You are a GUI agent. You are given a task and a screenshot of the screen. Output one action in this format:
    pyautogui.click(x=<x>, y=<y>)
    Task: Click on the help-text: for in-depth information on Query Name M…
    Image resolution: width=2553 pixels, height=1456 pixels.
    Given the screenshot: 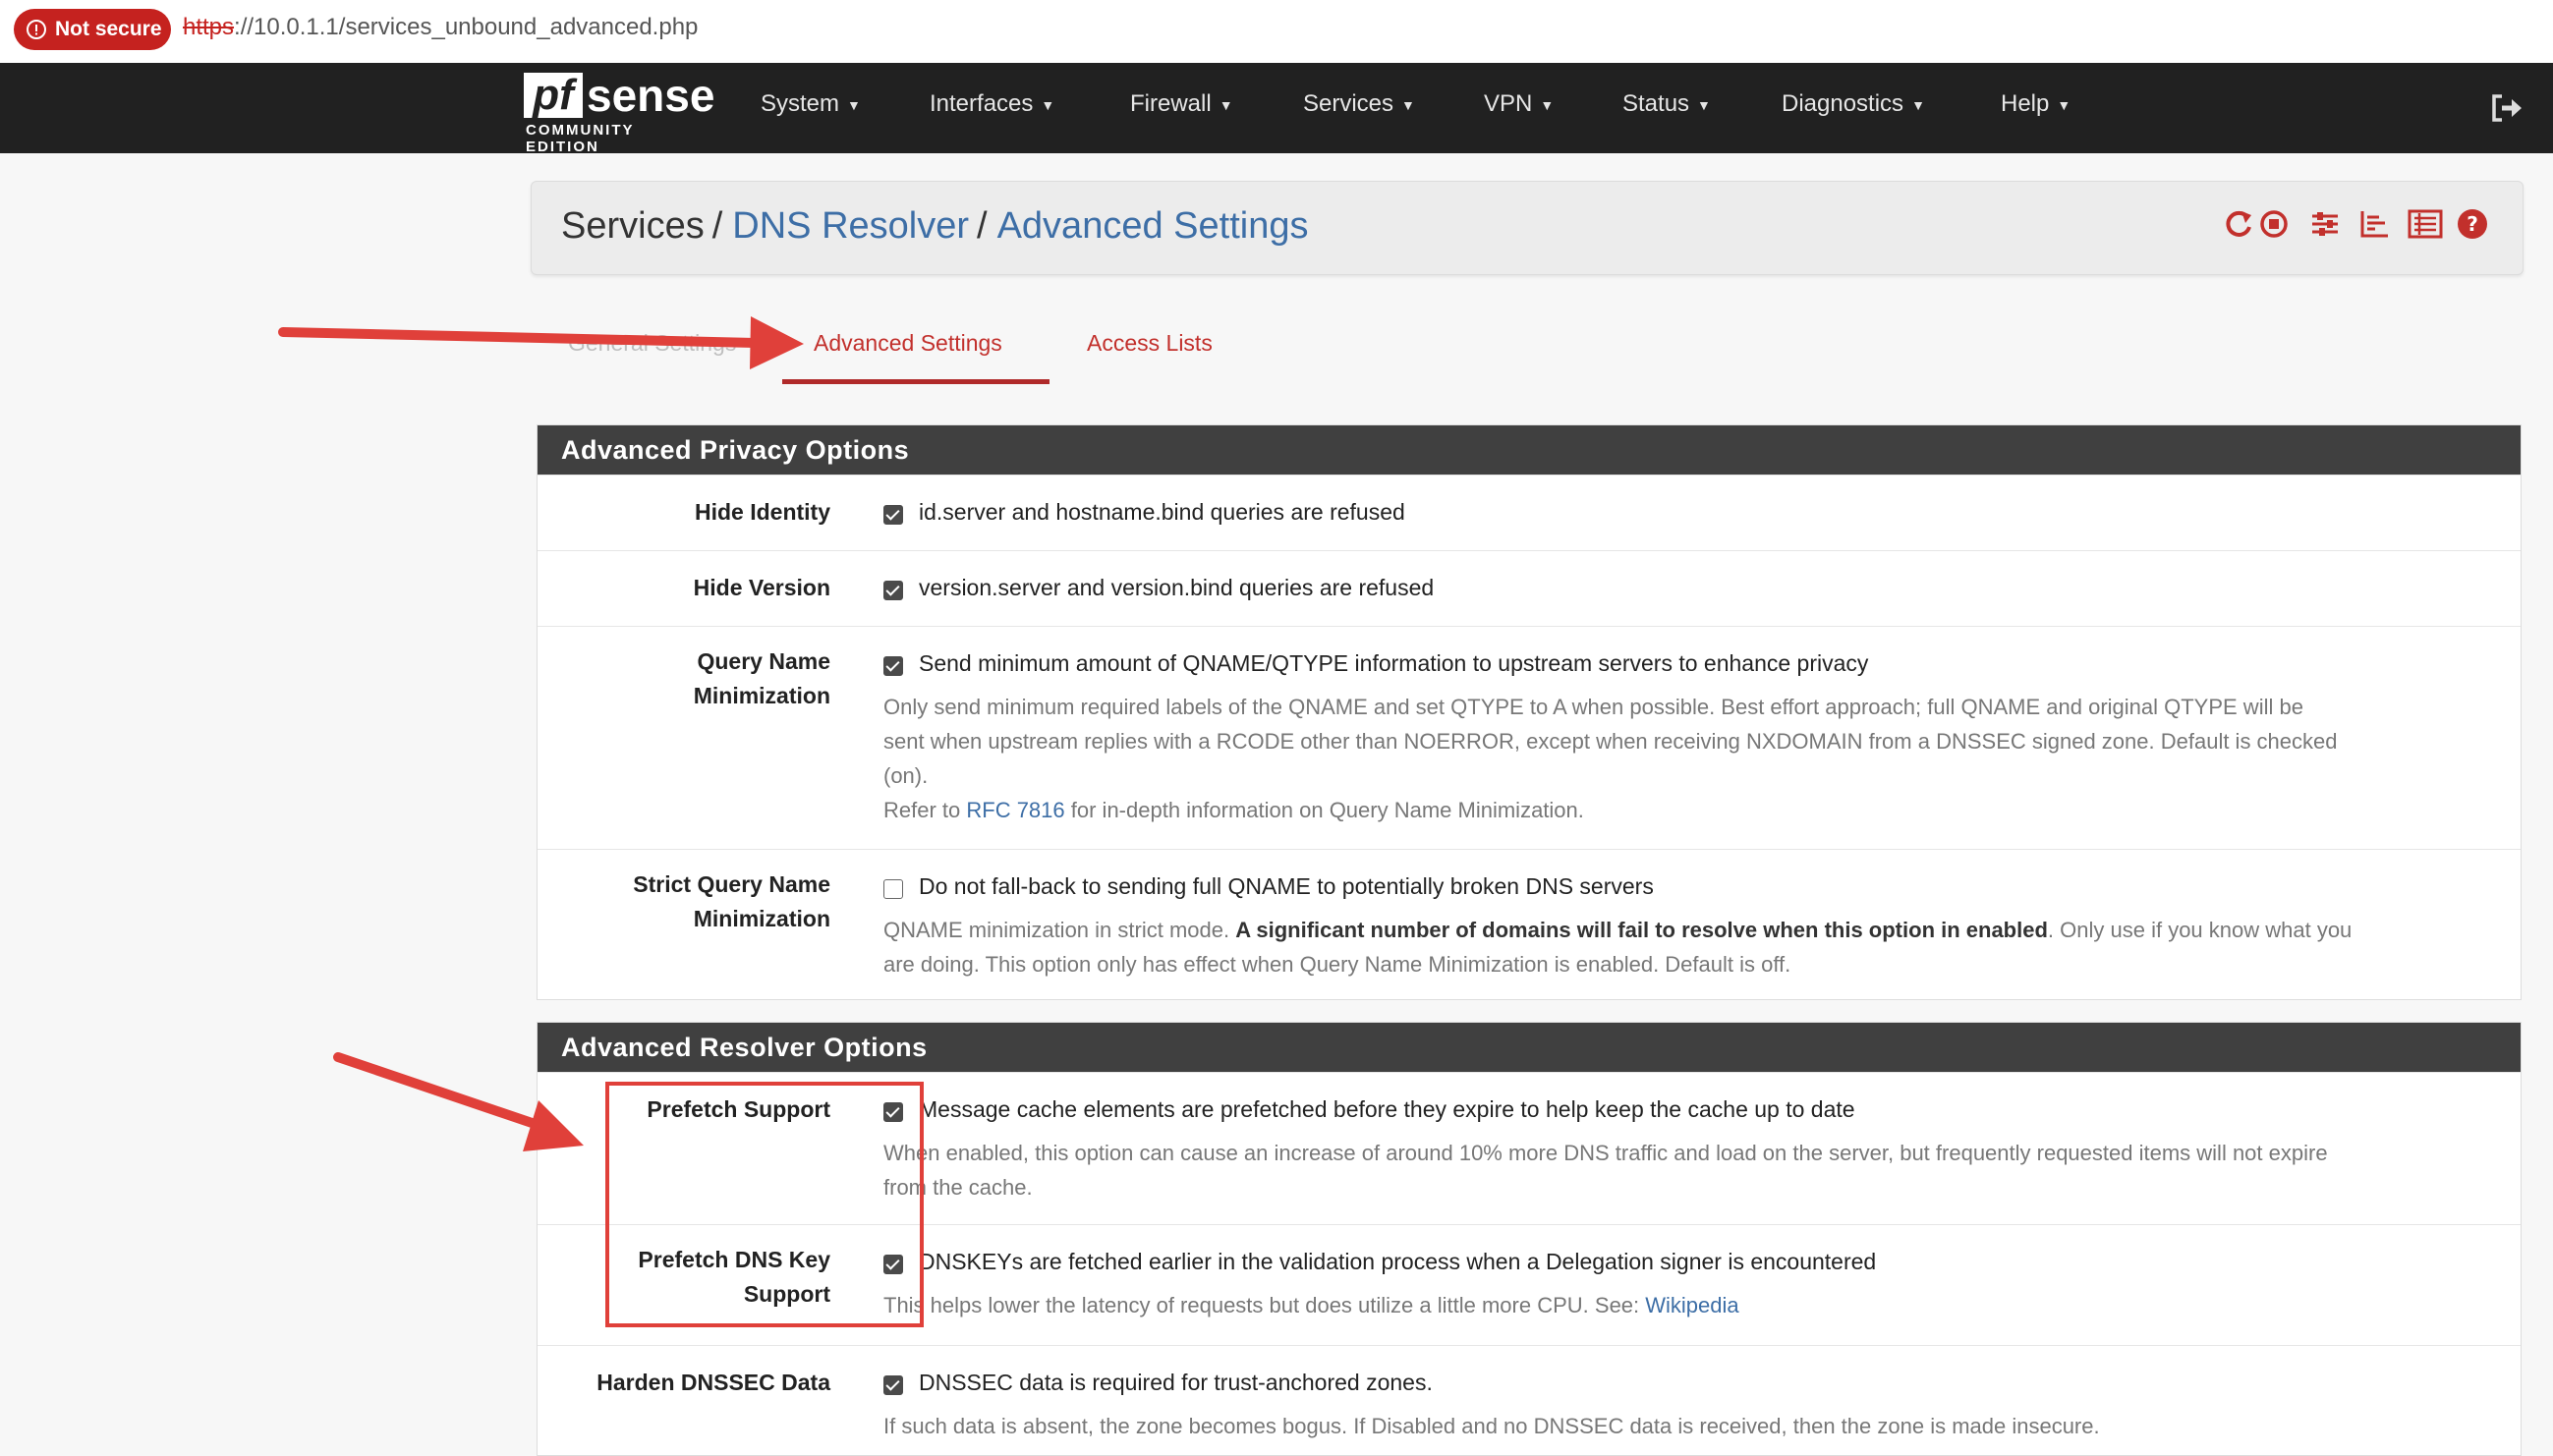 What is the action you would take?
    pyautogui.click(x=1324, y=810)
    